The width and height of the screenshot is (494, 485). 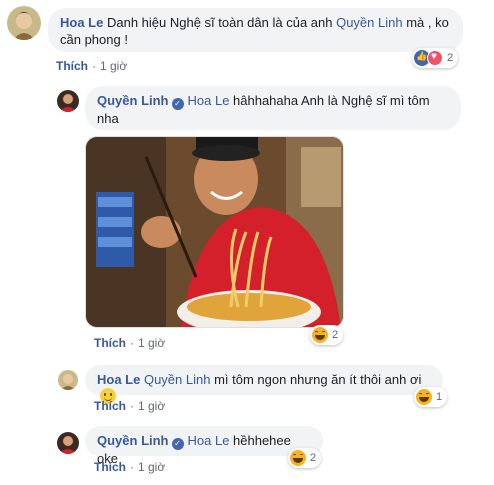 I want to click on comment-bubble: Quyền Linh ✓ Hoa Le hềhhehee oke, so click(x=204, y=446).